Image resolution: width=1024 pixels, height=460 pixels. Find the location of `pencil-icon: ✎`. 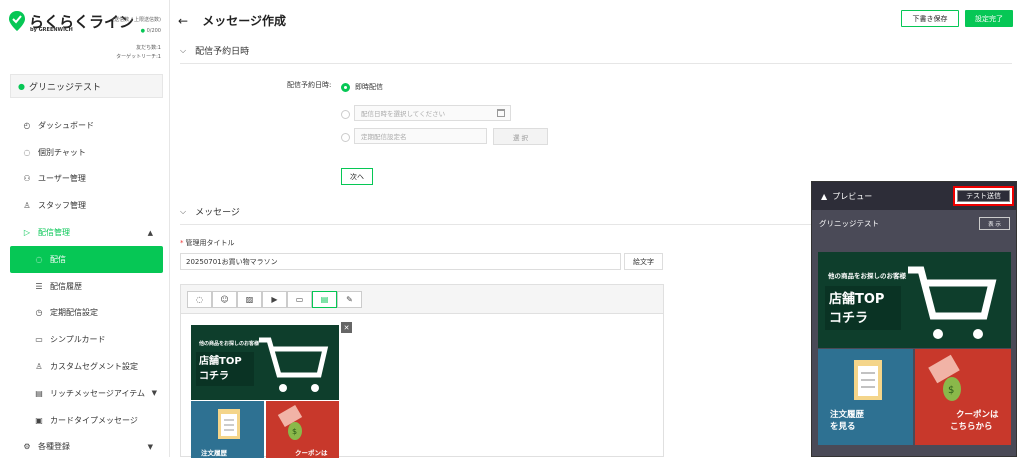

pencil-icon: ✎ is located at coordinates (349, 299).